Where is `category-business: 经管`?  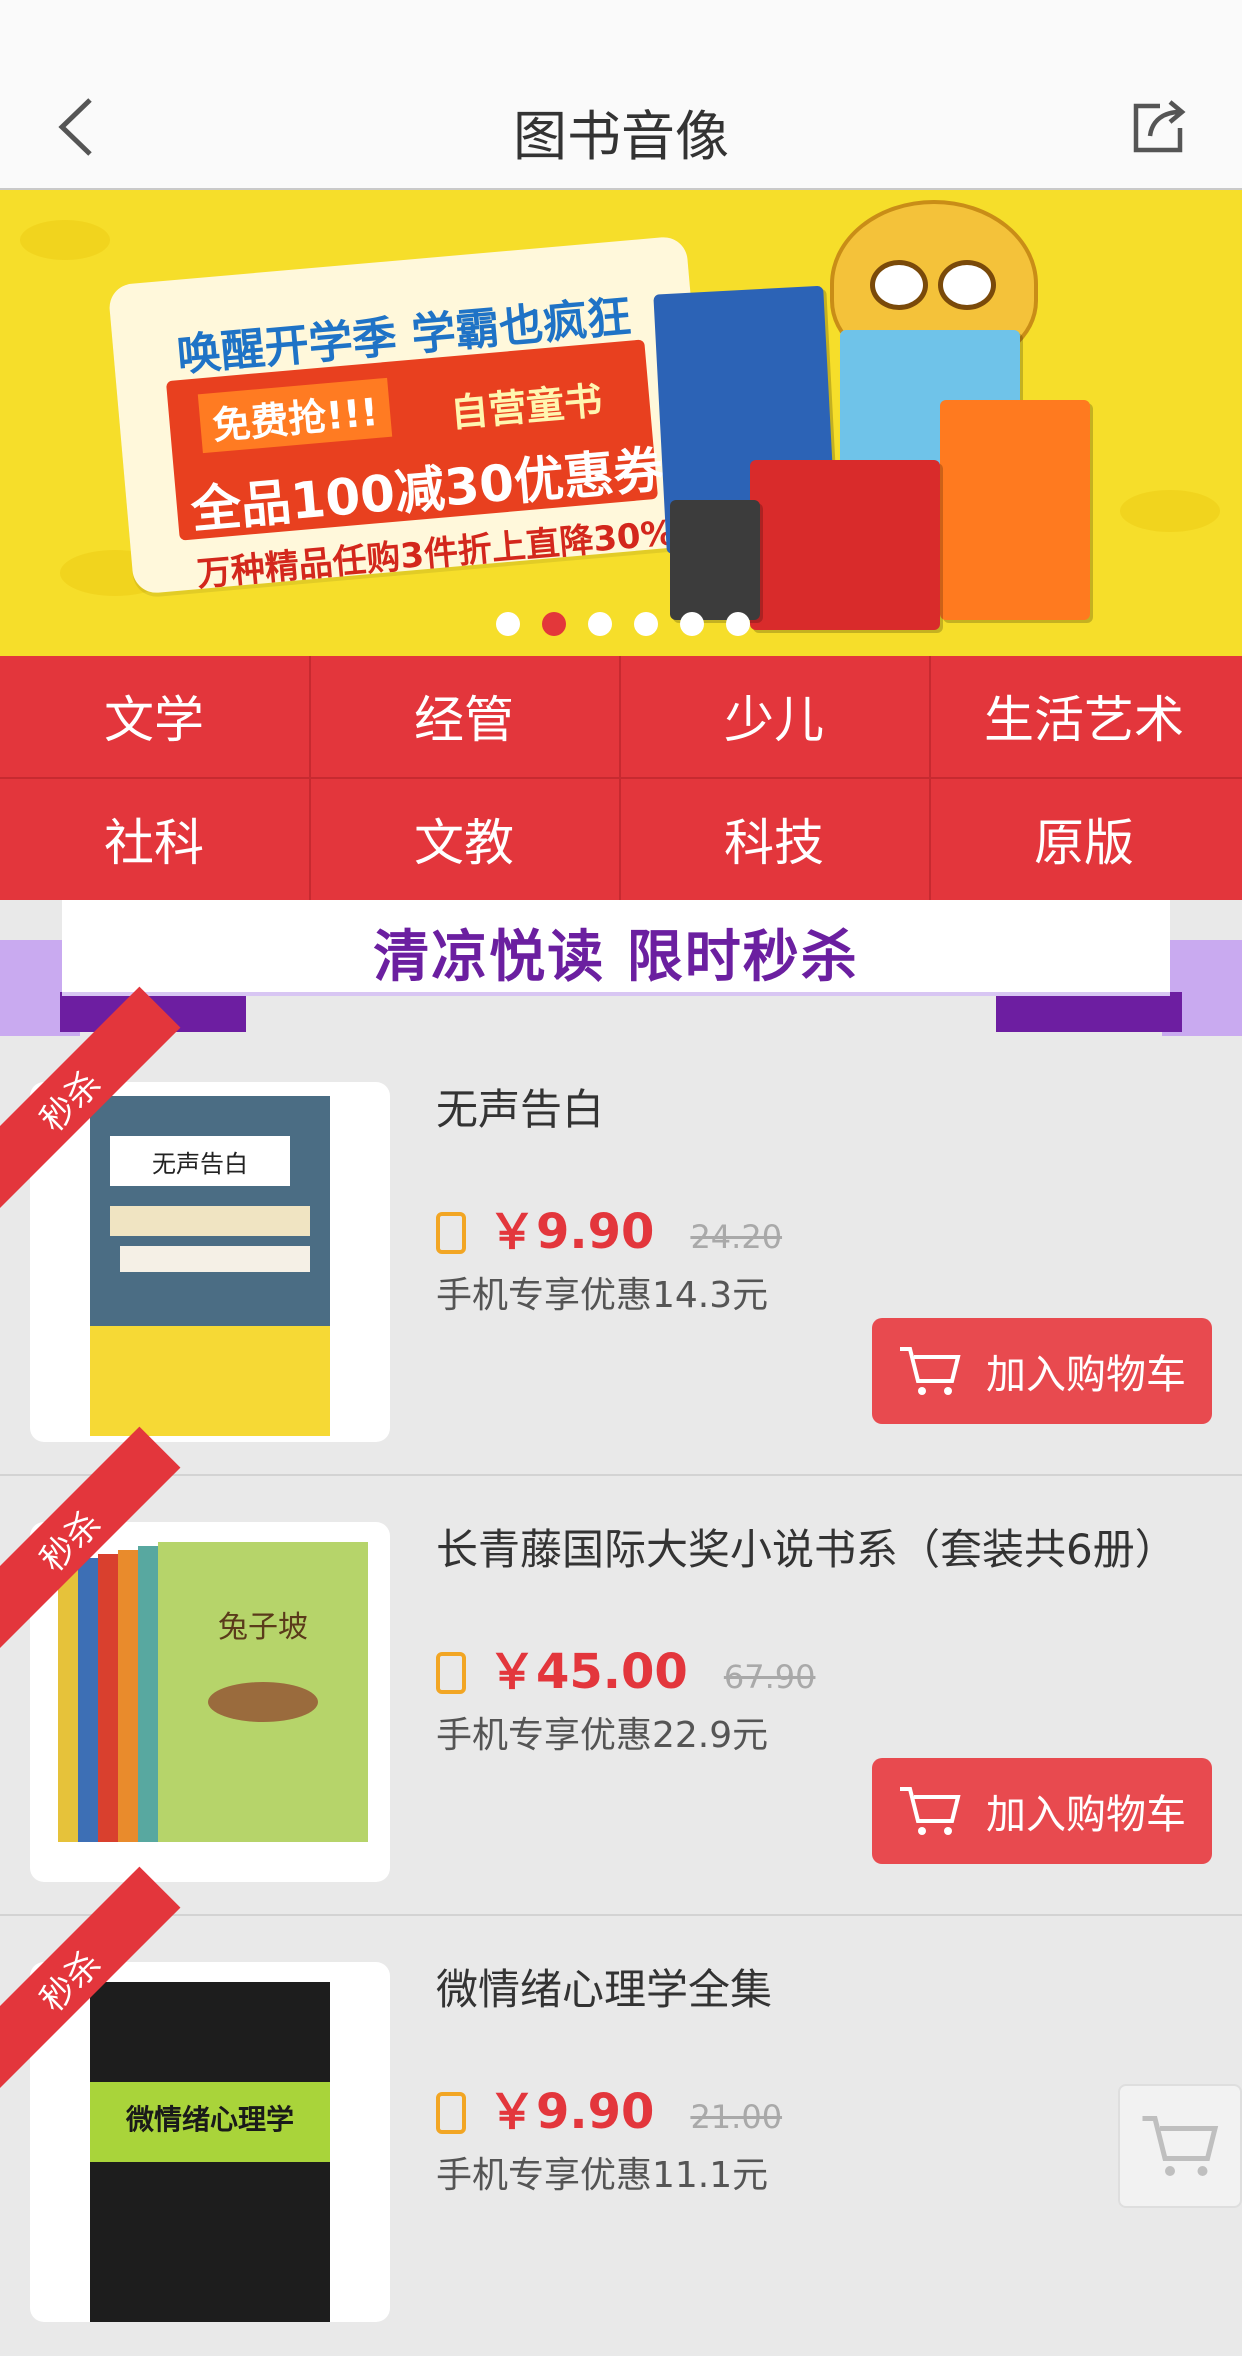
category-business: 经管 is located at coordinates (464, 716).